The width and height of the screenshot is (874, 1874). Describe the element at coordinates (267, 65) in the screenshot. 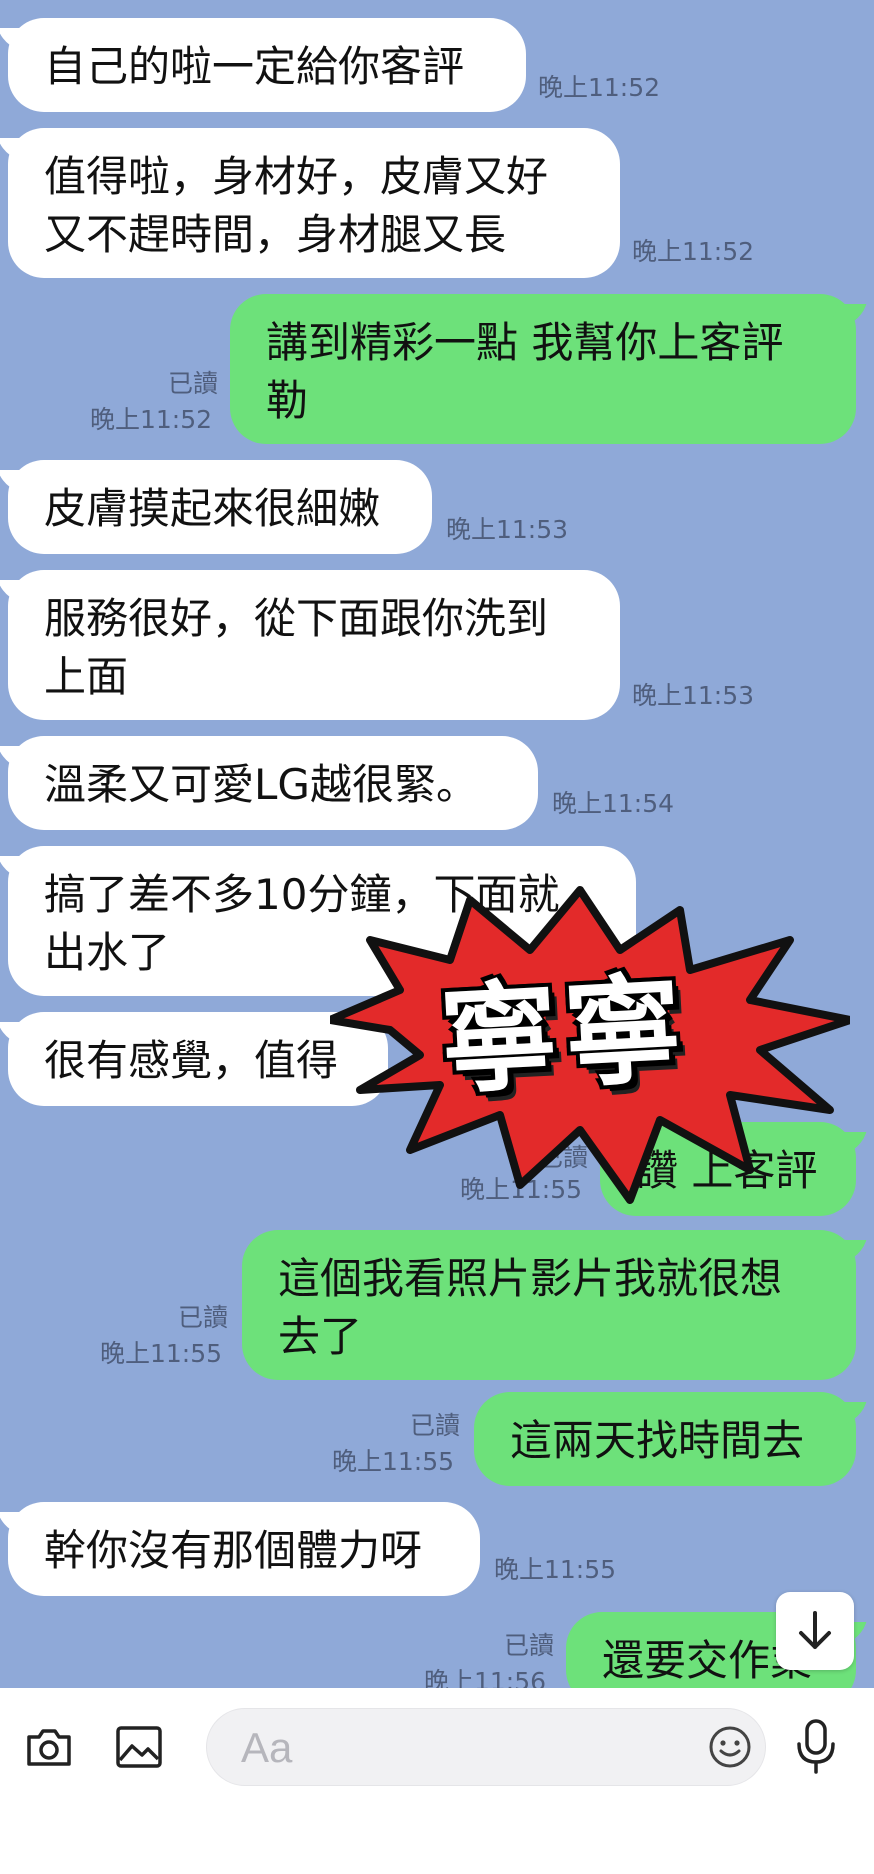

I see `message-bubble-incoming: 自己的啦一定給你客評` at that location.